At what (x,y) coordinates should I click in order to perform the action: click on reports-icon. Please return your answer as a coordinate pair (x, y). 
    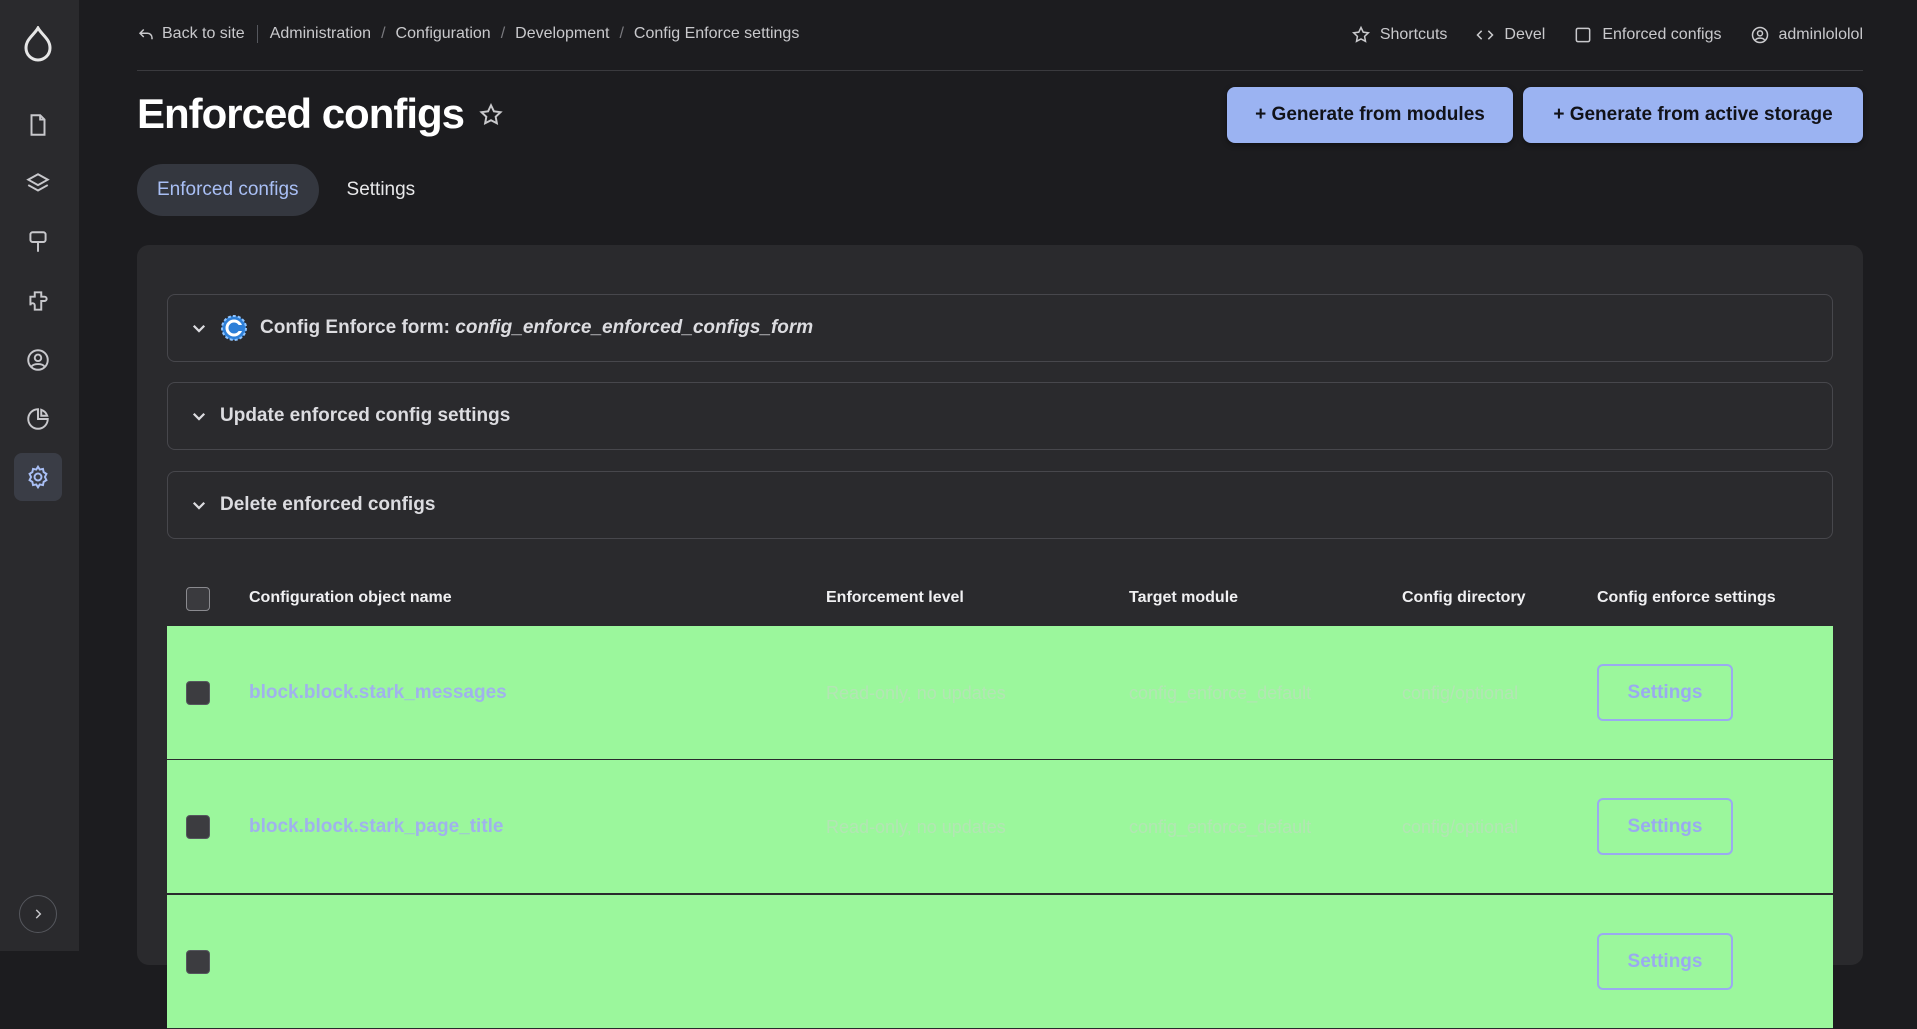
    Looking at the image, I should click on (38, 419).